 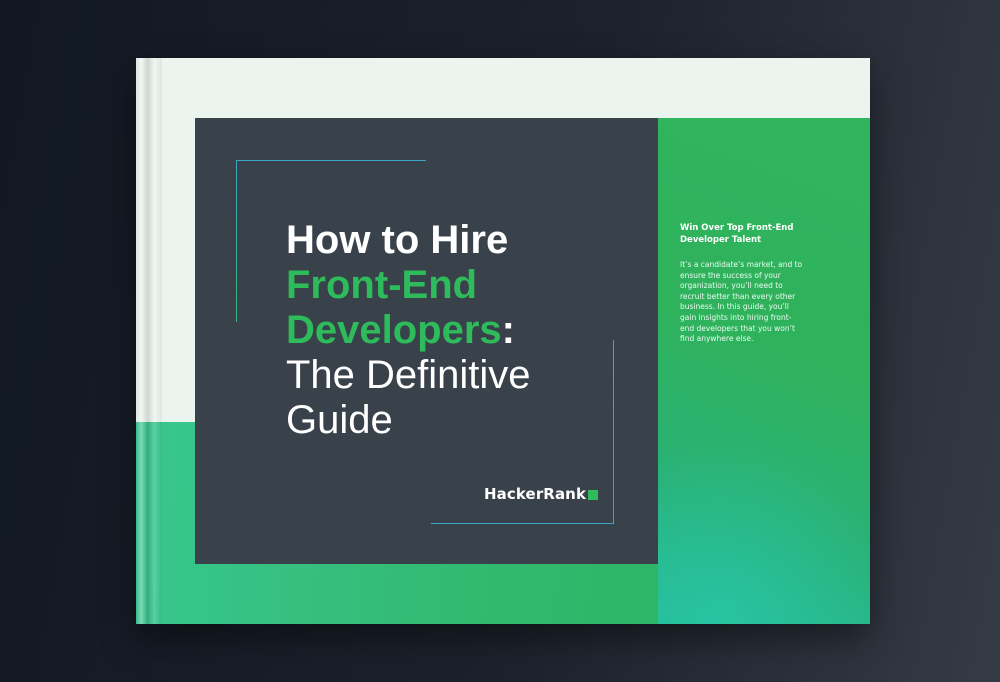 I want to click on title-colon: :, so click(x=508, y=330).